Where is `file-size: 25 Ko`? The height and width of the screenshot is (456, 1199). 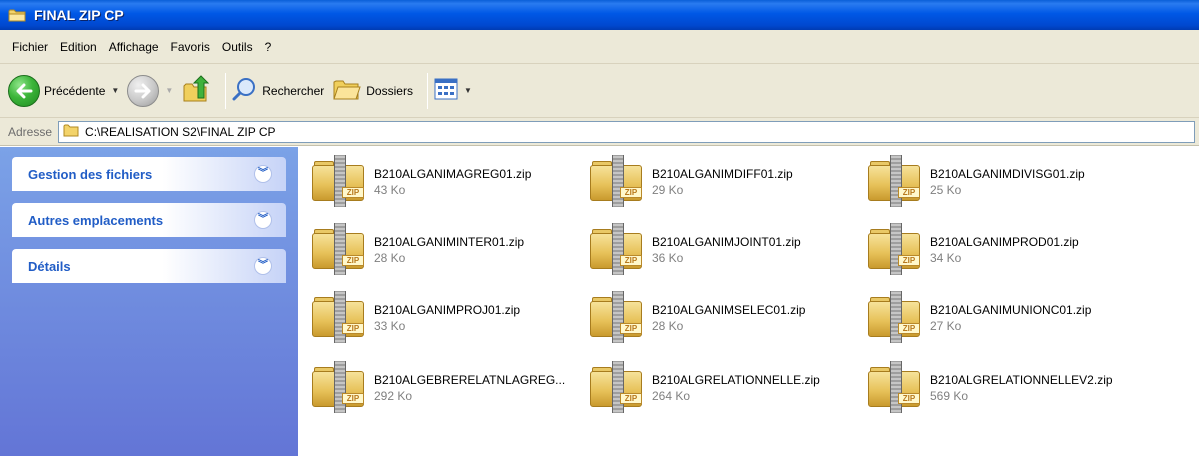
file-size: 25 Ko is located at coordinates (946, 190).